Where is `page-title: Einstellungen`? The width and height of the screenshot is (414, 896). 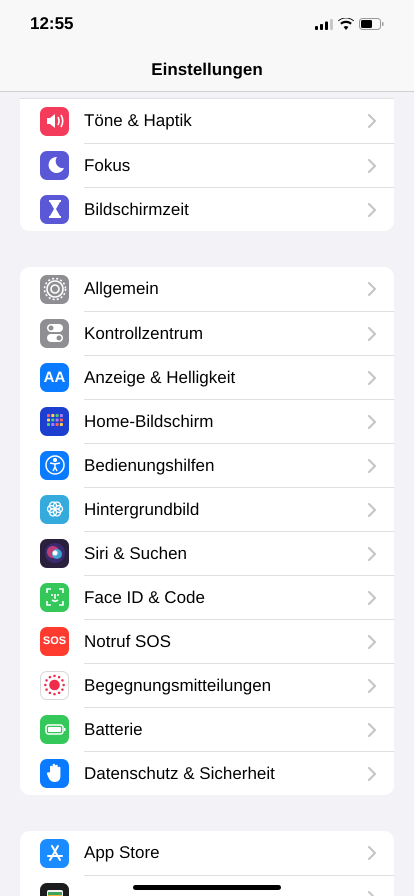 page-title: Einstellungen is located at coordinates (207, 69).